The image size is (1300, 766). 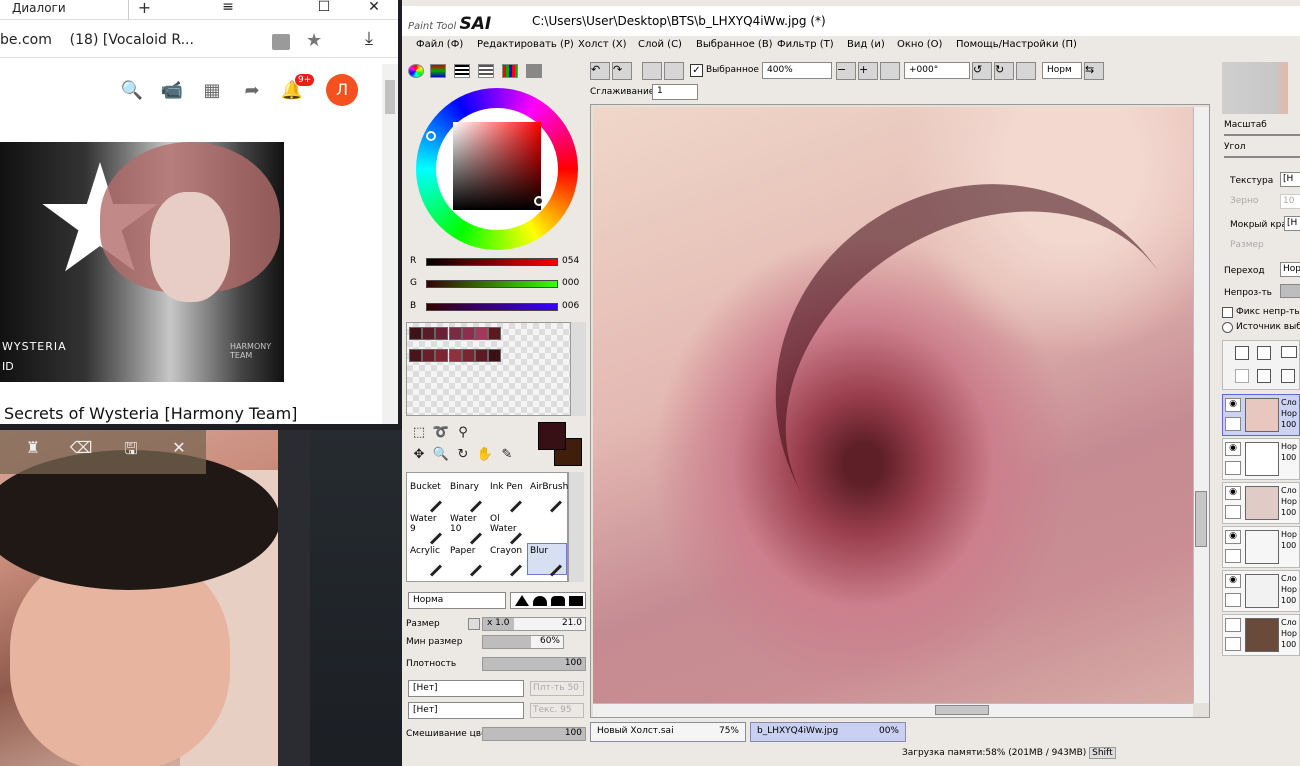 I want to click on brush-slot: Paper, so click(x=467, y=560).